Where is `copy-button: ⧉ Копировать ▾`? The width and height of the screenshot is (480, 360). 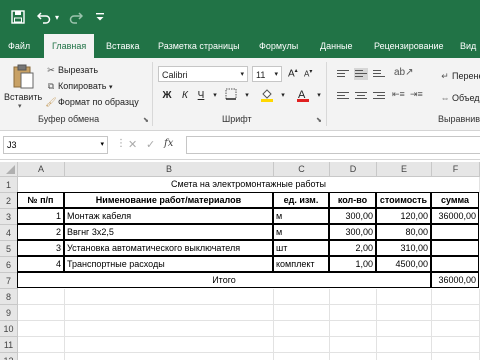
copy-button: ⧉ Копировать ▾ is located at coordinates (78, 86).